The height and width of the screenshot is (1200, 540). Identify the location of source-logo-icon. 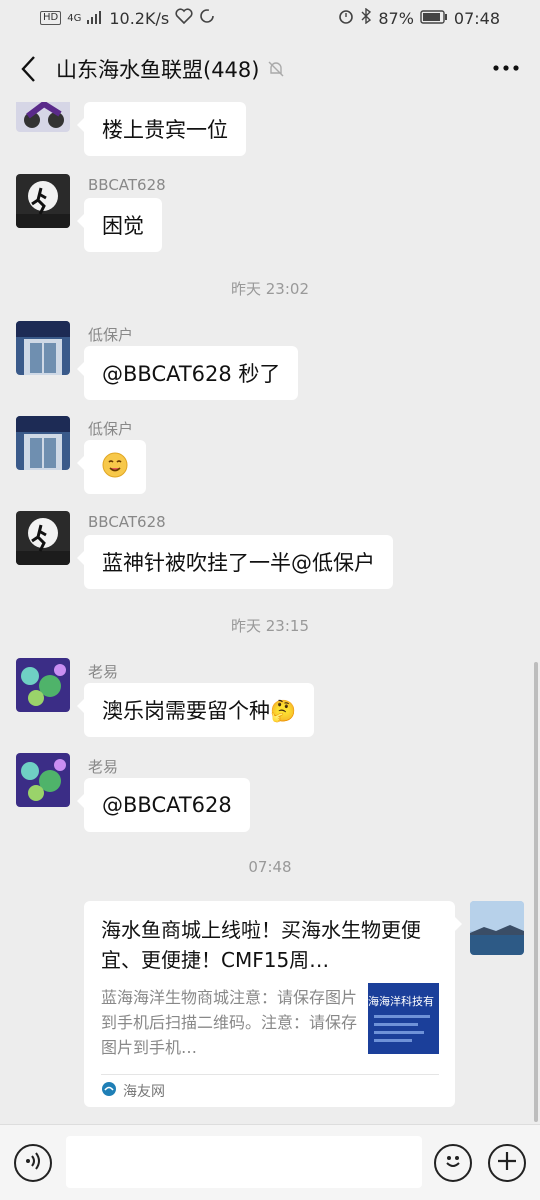
(109, 1091).